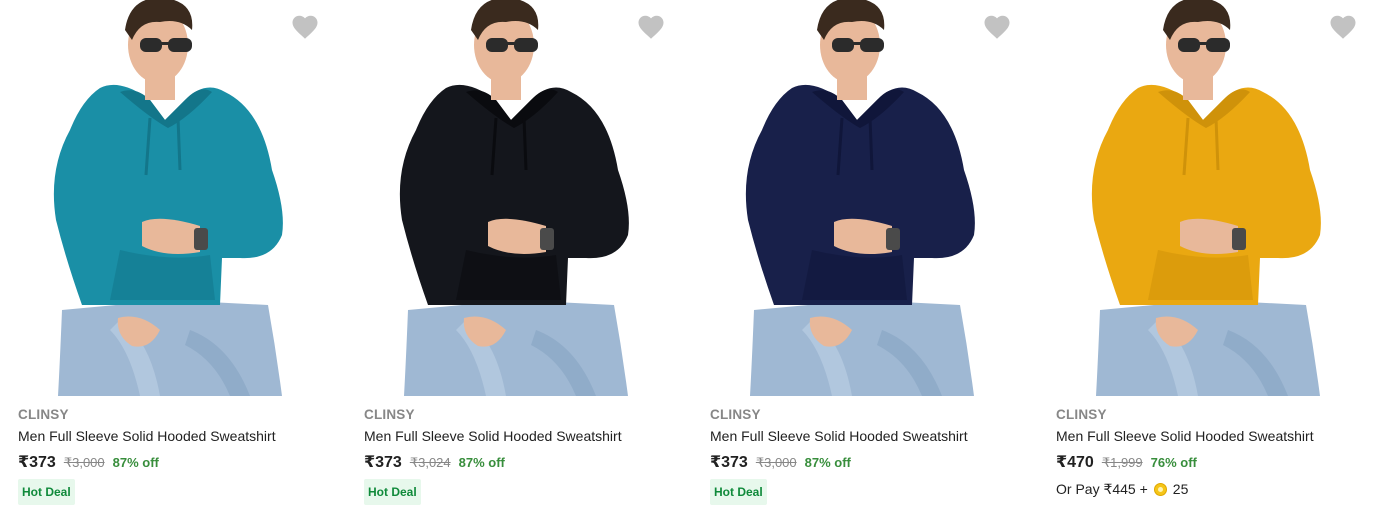 Image resolution: width=1379 pixels, height=513 pixels. Describe the element at coordinates (1173, 462) in the screenshot. I see `discount-label: 76% off` at that location.